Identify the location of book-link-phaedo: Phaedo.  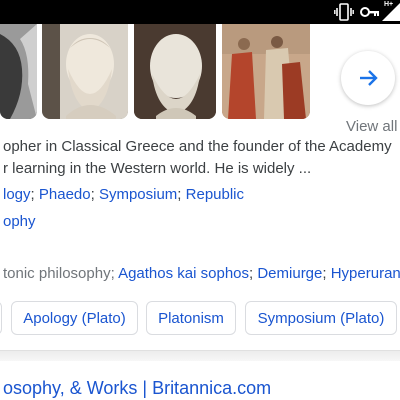
(65, 194).